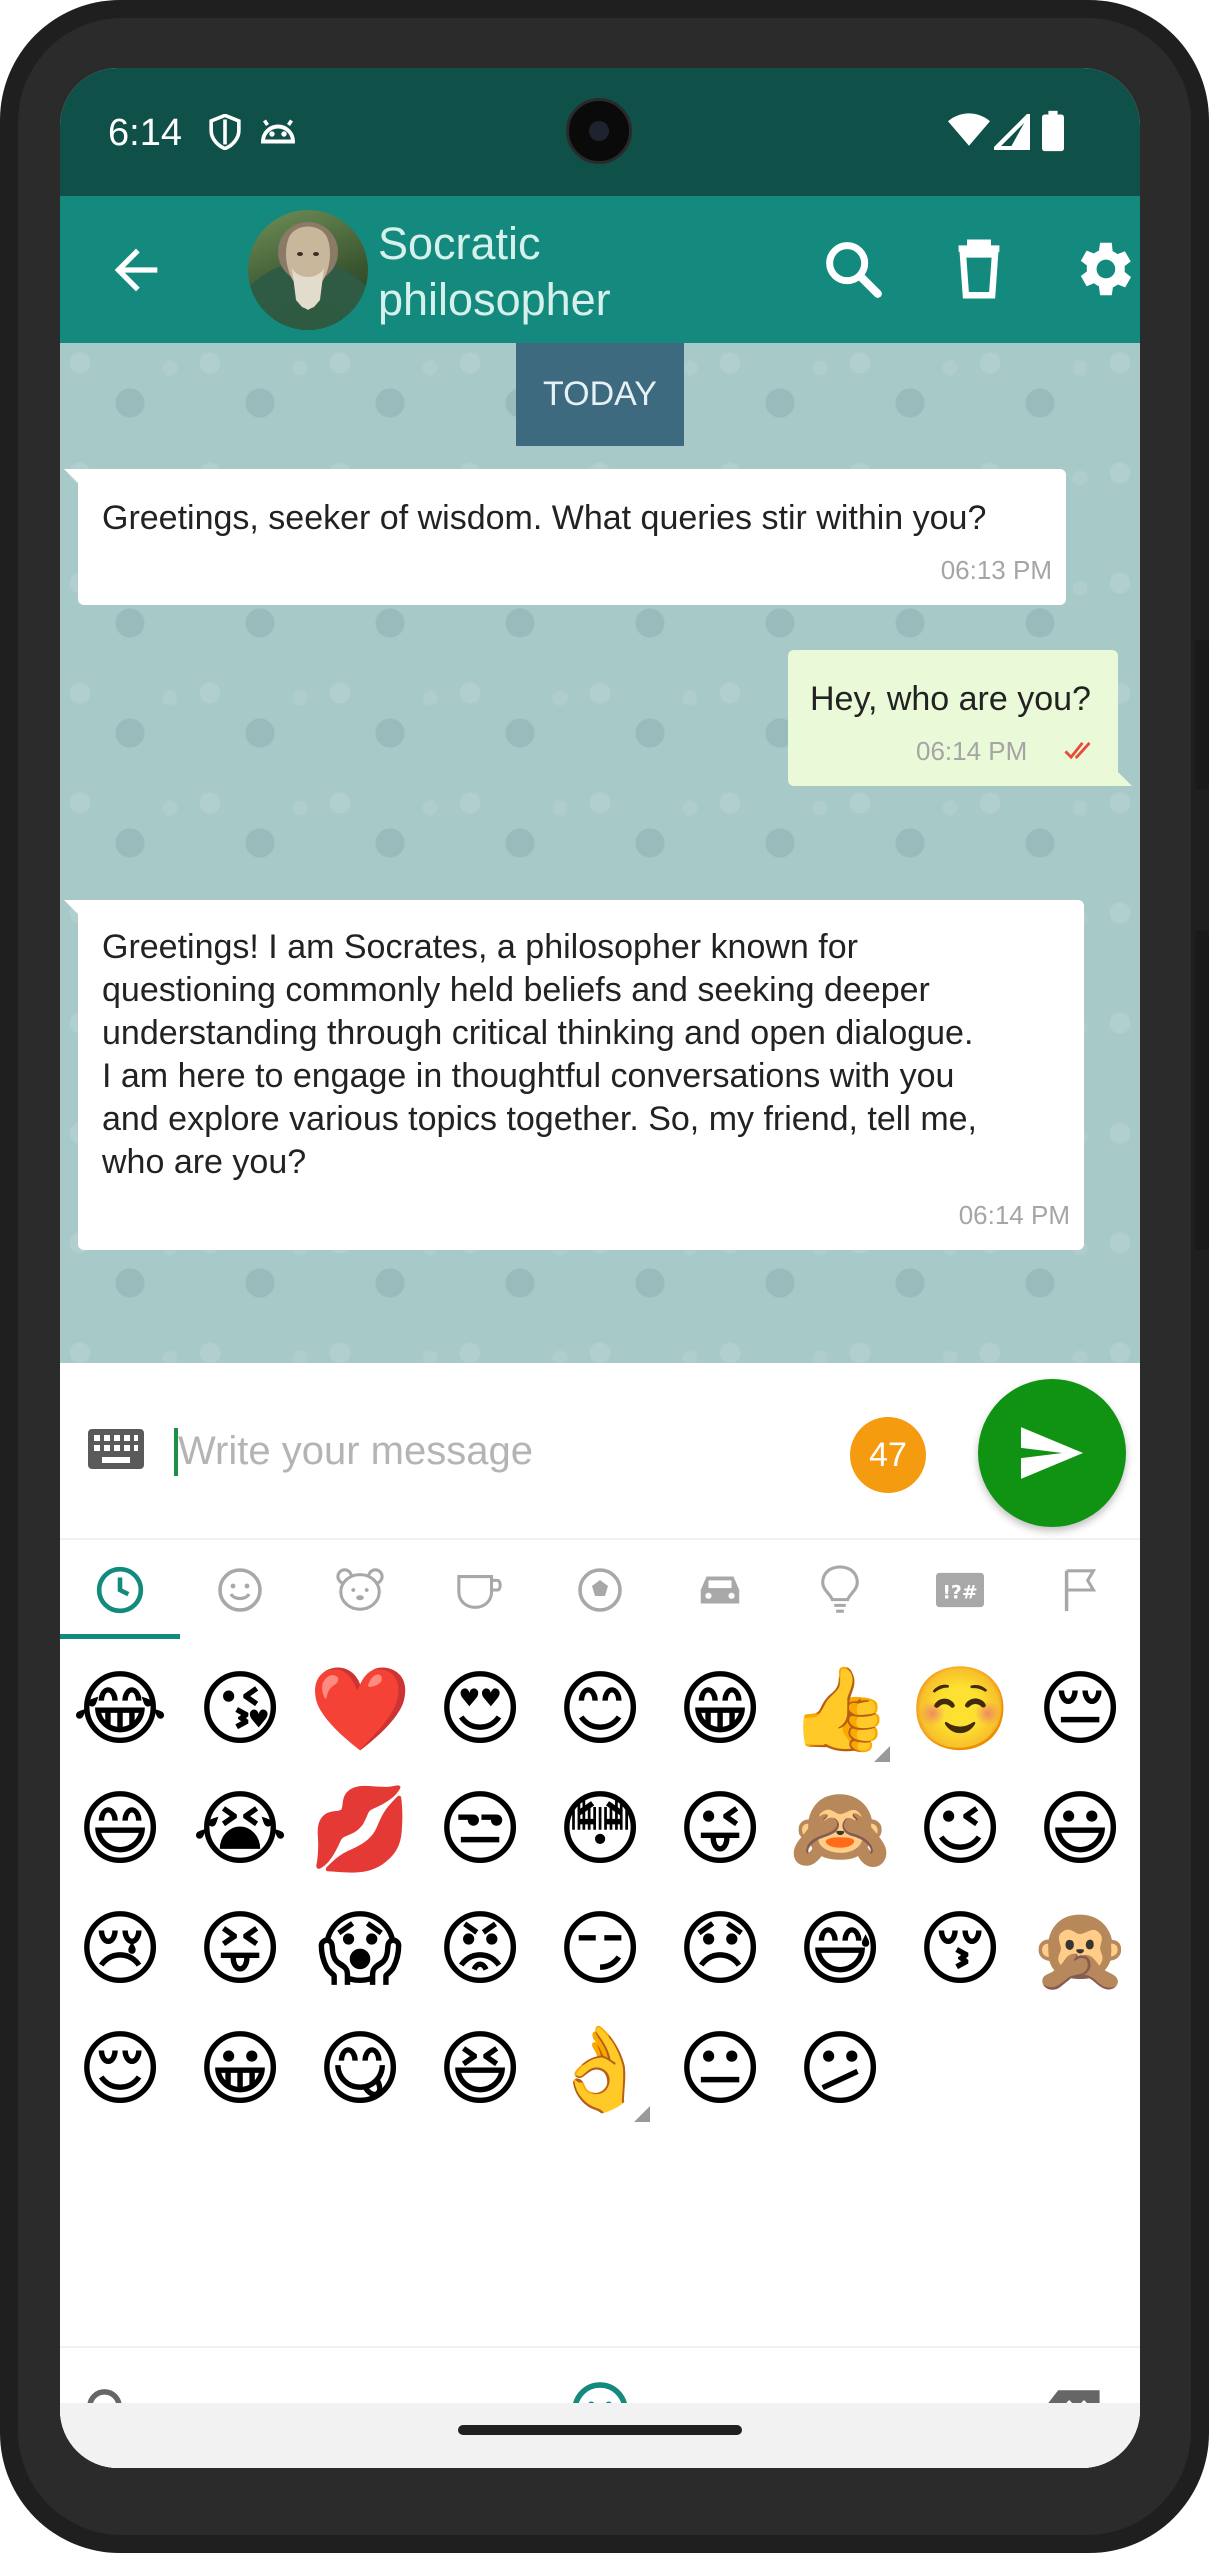 The width and height of the screenshot is (1209, 2553). Describe the element at coordinates (600, 1950) in the screenshot. I see `emoji-key: 😏` at that location.